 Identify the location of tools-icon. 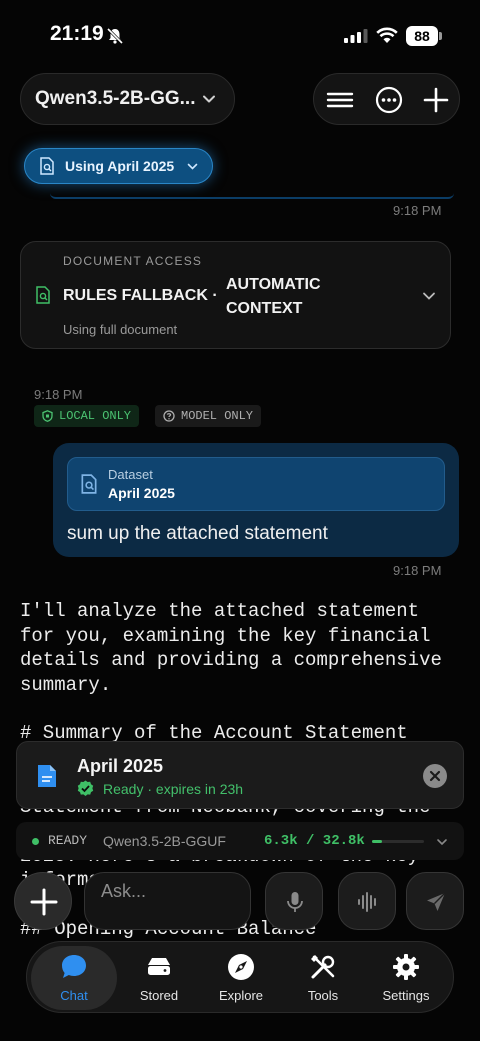
(323, 967).